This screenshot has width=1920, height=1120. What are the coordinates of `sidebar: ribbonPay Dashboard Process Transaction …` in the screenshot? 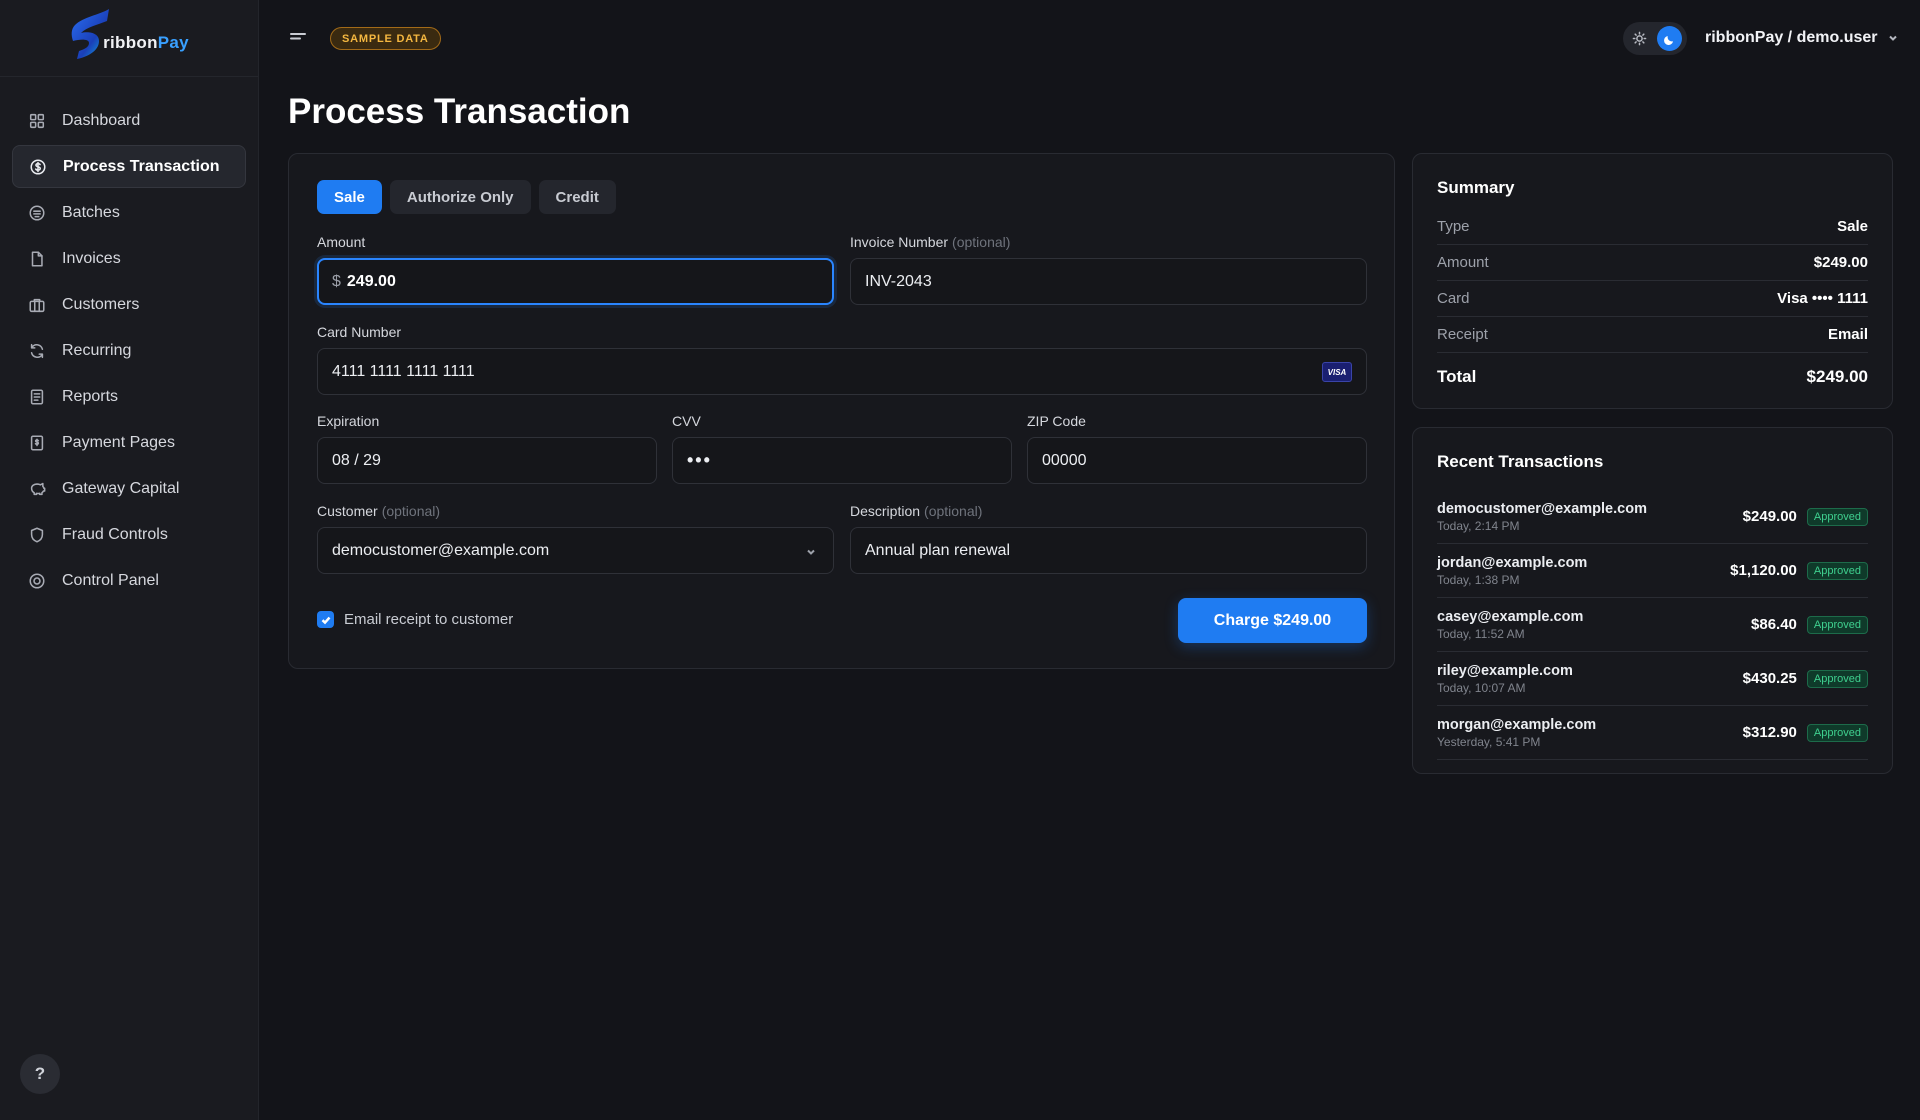 It's located at (129, 560).